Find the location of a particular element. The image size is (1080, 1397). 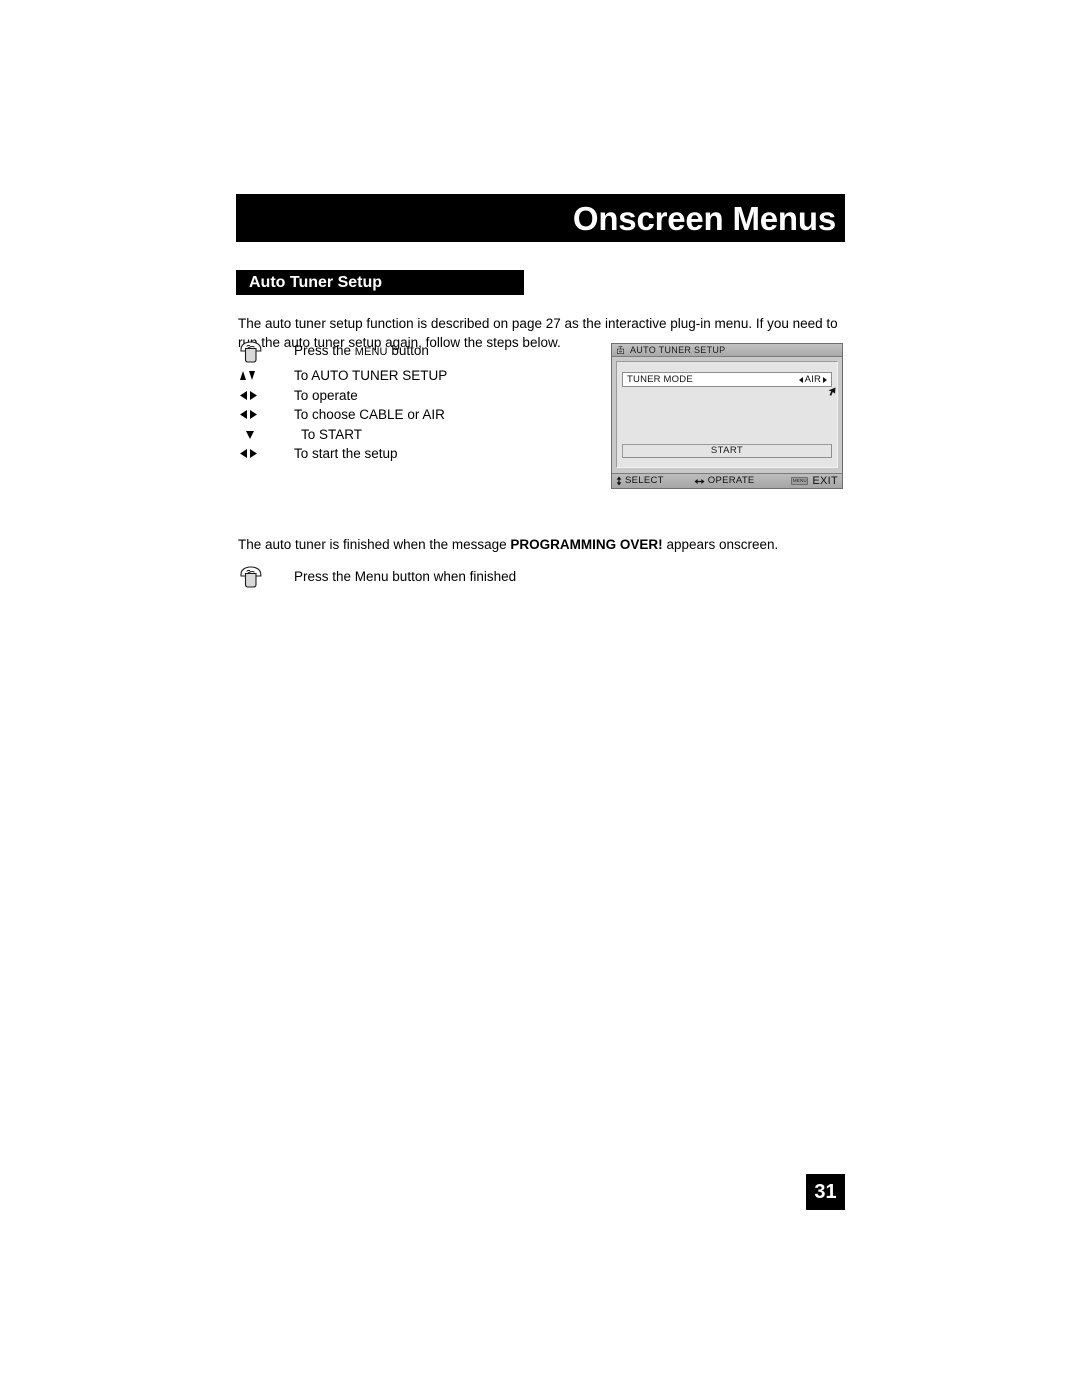

osd-footer-select: SELECT is located at coordinates (640, 481).